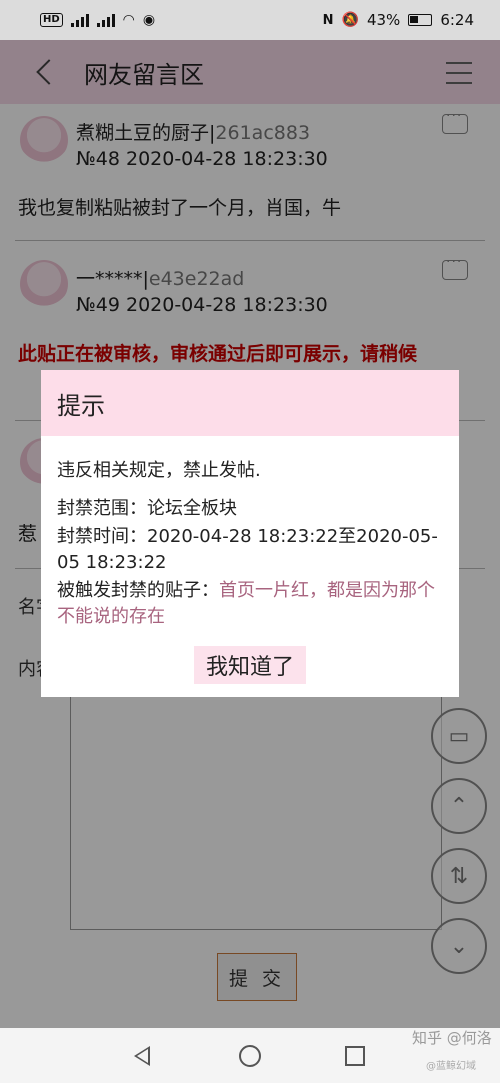 This screenshot has height=1083, width=500. Describe the element at coordinates (159, 470) in the screenshot. I see `dialog-message: 违反相关规定，禁止发帖.` at that location.